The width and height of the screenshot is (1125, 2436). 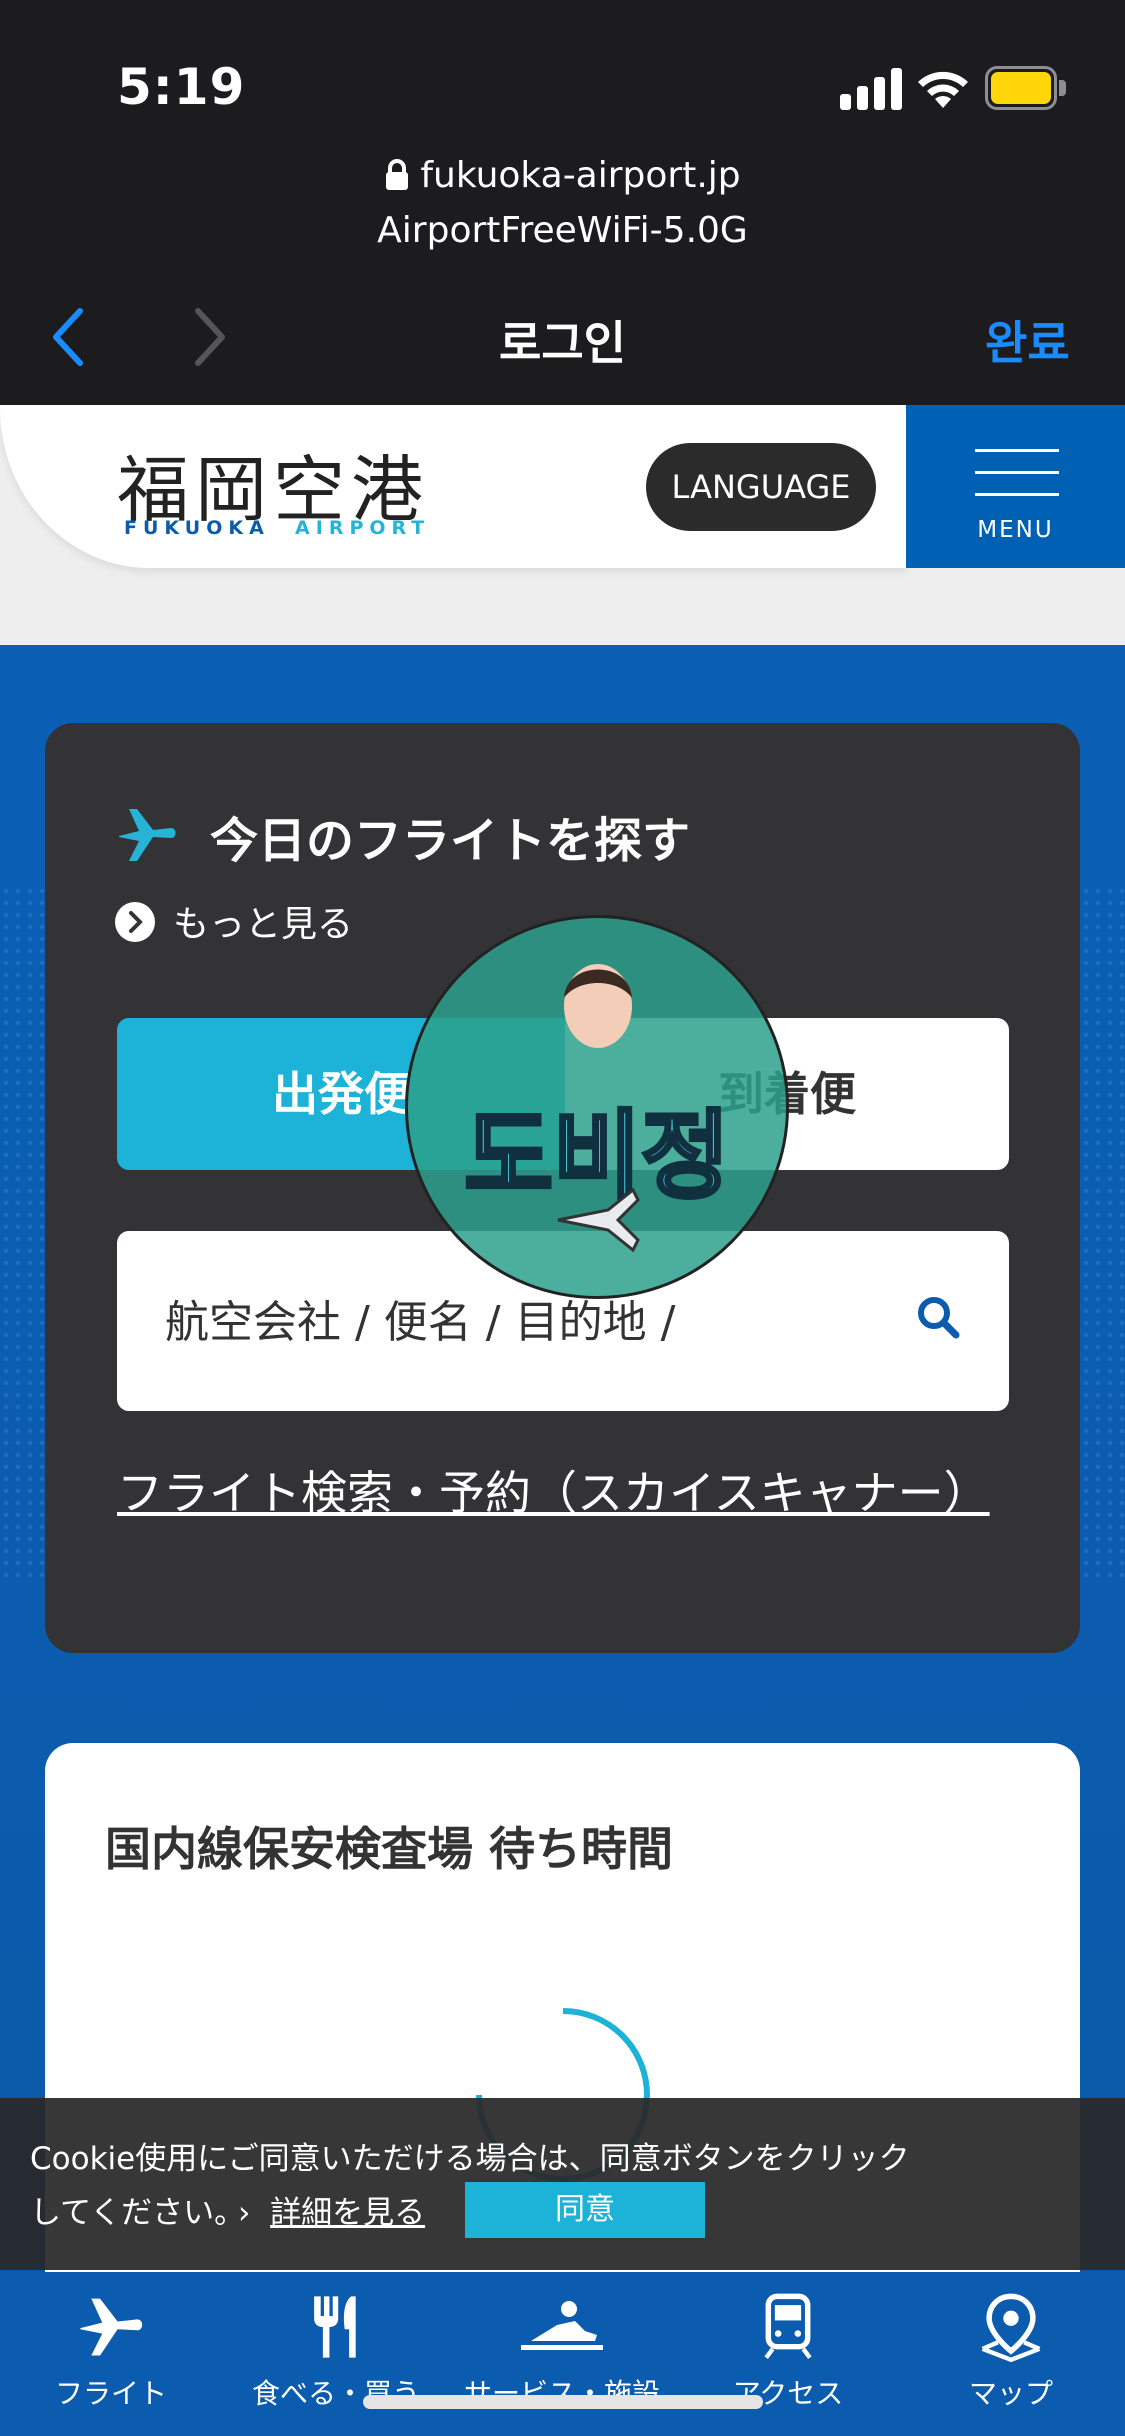 I want to click on menu-button: MENU, so click(x=1015, y=486).